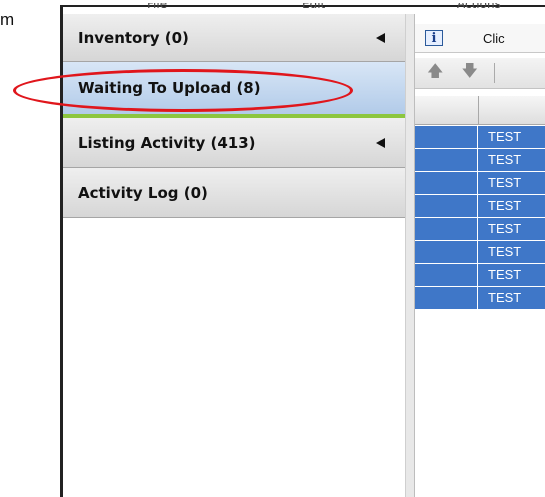 The width and height of the screenshot is (545, 497). Describe the element at coordinates (494, 38) in the screenshot. I see `info-bar-text: Clic` at that location.